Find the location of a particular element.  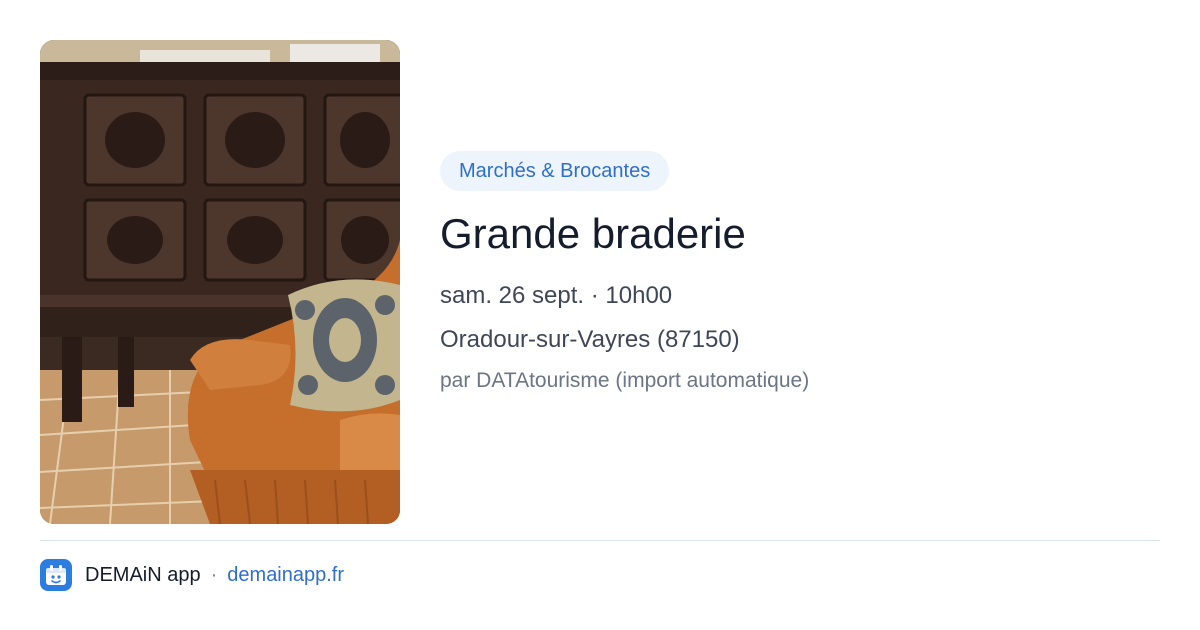

footer: DEMAiN app · demainapp.fr is located at coordinates (192, 575).